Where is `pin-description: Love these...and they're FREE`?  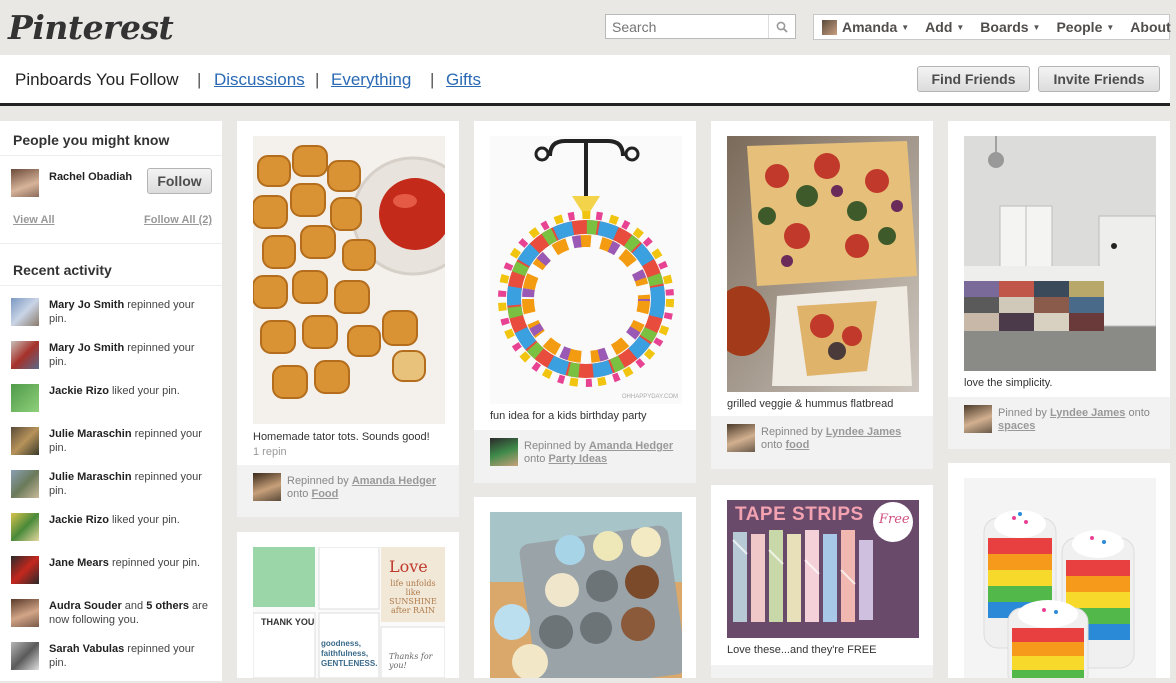 pin-description: Love these...and they're FREE is located at coordinates (802, 650).